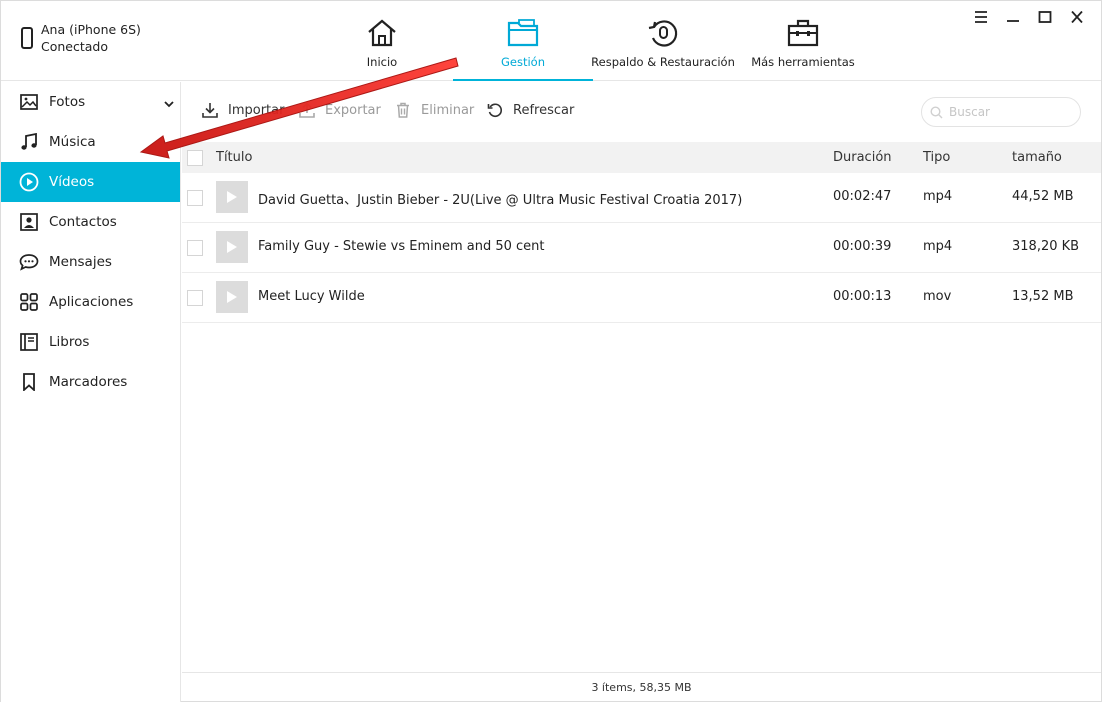 This screenshot has width=1102, height=702. What do you see at coordinates (1009, 112) in the screenshot?
I see `search-input` at bounding box center [1009, 112].